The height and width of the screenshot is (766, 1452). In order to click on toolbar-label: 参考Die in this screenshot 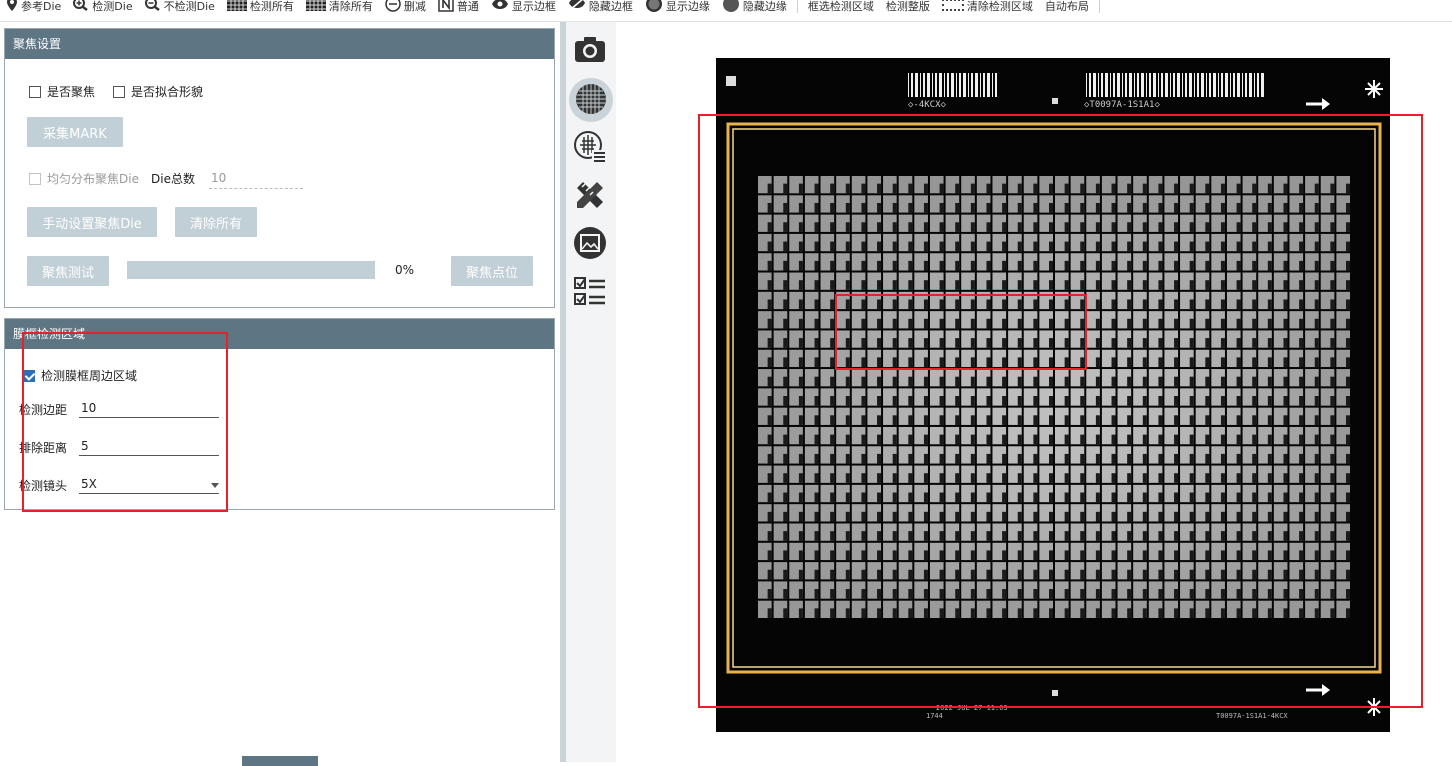, I will do `click(41, 6)`.